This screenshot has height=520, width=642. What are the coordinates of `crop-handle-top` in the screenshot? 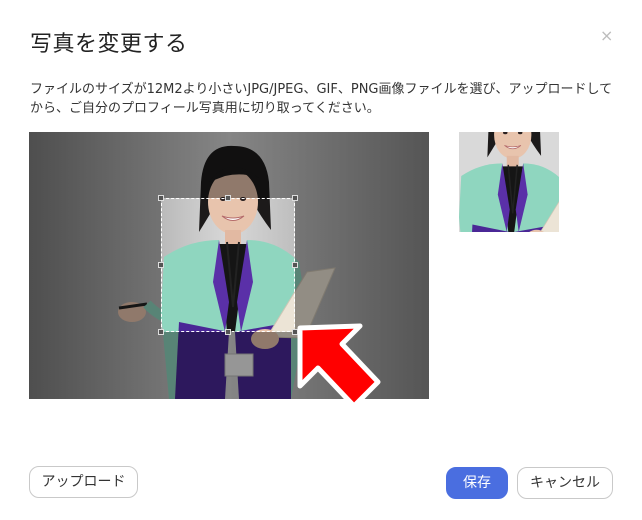 It's located at (228, 198).